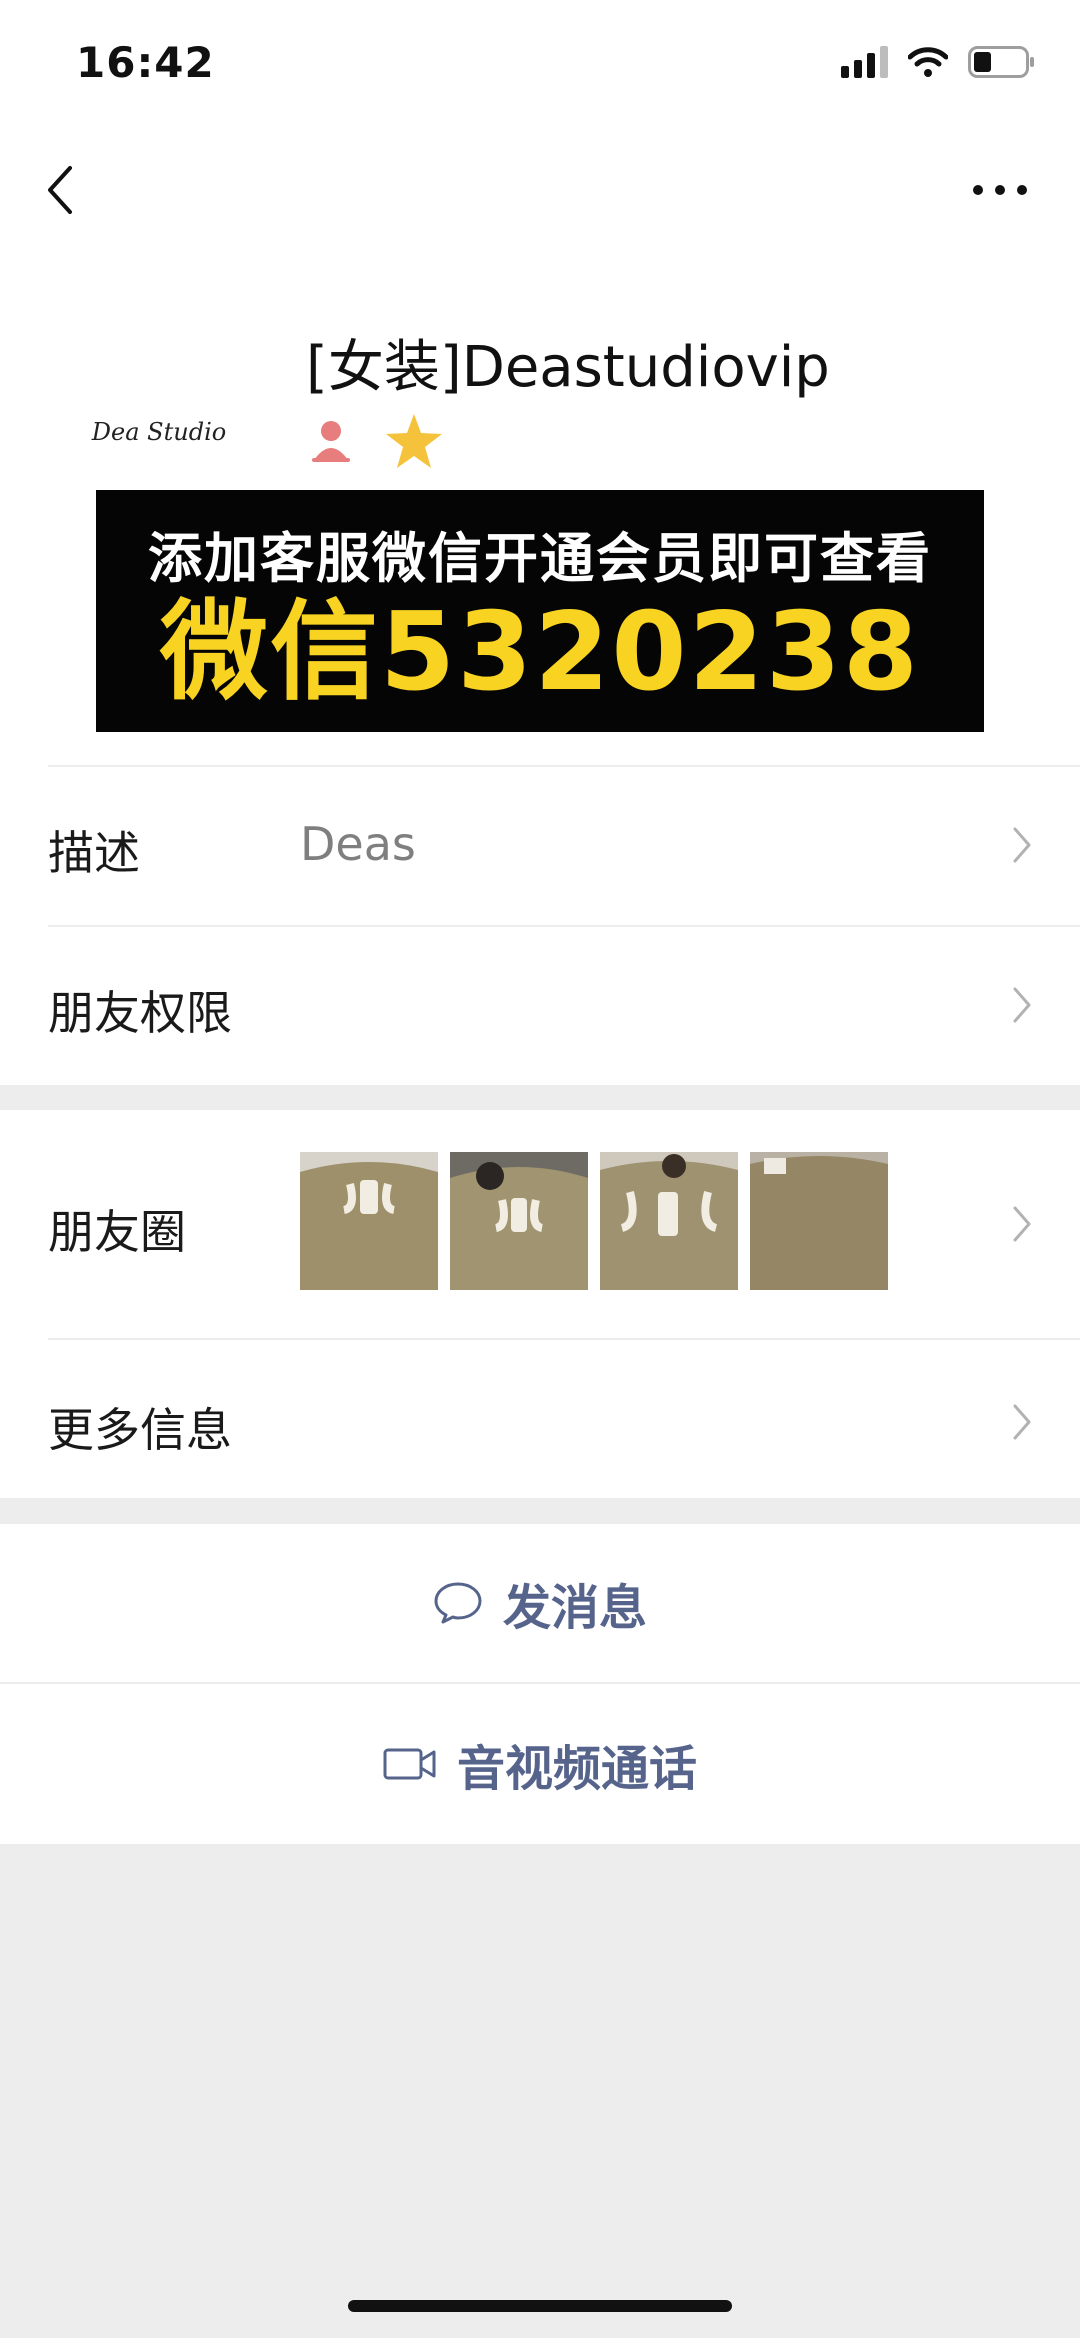 The height and width of the screenshot is (2338, 1080). What do you see at coordinates (1001, 62) in the screenshot?
I see `battery-icon` at bounding box center [1001, 62].